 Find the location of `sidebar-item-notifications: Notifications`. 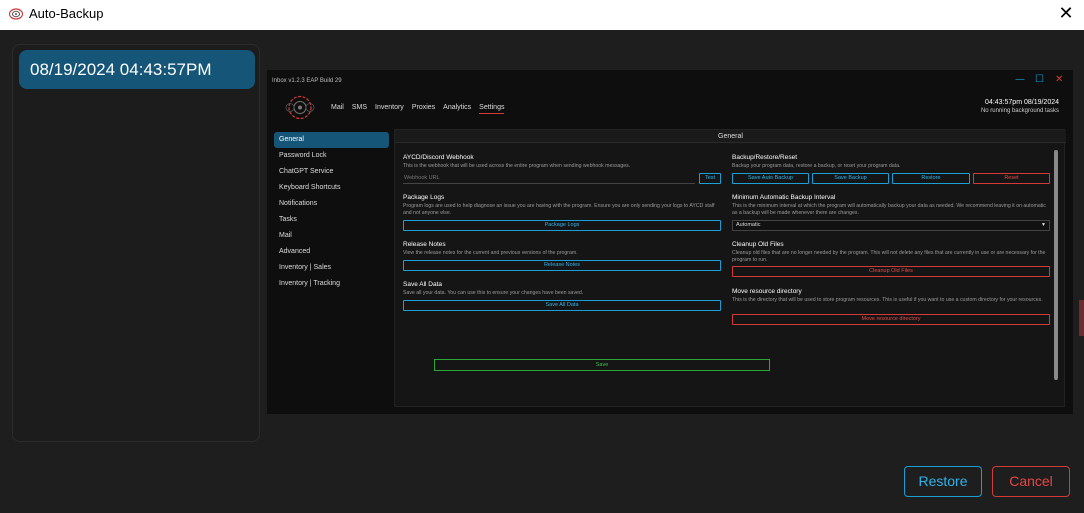

sidebar-item-notifications: Notifications is located at coordinates (298, 203).